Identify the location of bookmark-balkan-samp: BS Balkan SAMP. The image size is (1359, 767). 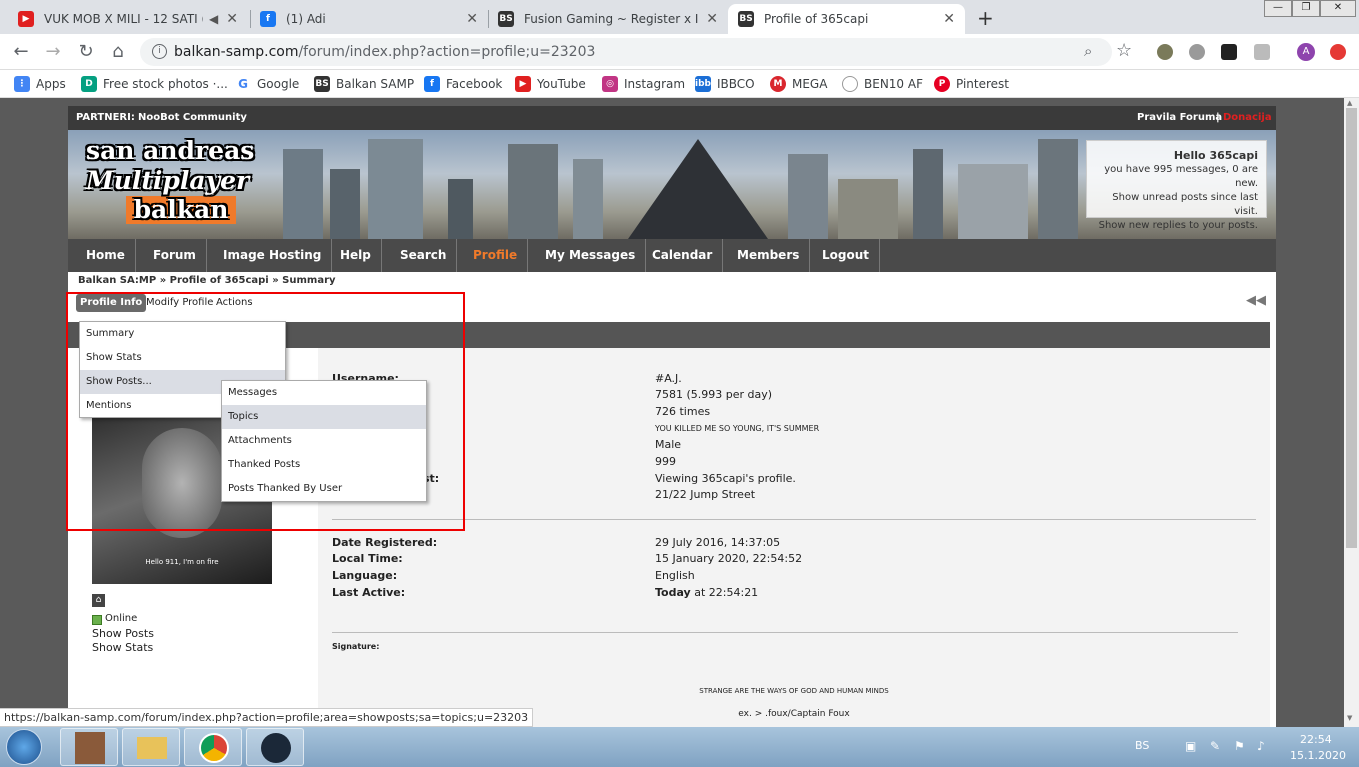
(364, 84).